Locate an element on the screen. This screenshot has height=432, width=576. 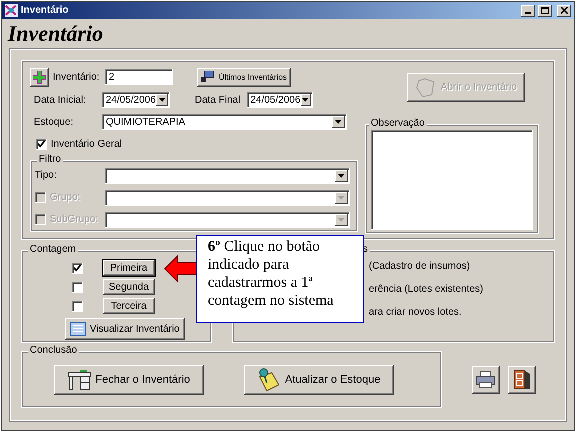
print-button is located at coordinates (486, 380).